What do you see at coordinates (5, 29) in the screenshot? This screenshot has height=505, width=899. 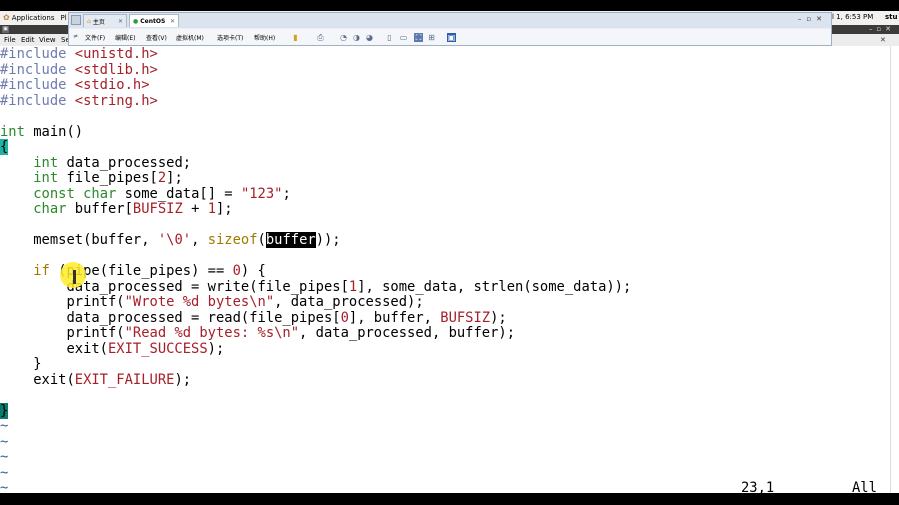 I see `terminal-icon: ▣` at bounding box center [5, 29].